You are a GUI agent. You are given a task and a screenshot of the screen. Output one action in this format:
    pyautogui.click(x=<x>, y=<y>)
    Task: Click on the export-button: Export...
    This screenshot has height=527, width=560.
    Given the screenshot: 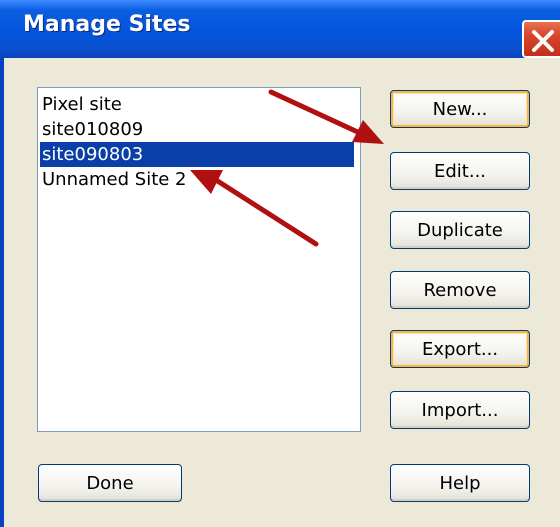 What is the action you would take?
    pyautogui.click(x=460, y=349)
    